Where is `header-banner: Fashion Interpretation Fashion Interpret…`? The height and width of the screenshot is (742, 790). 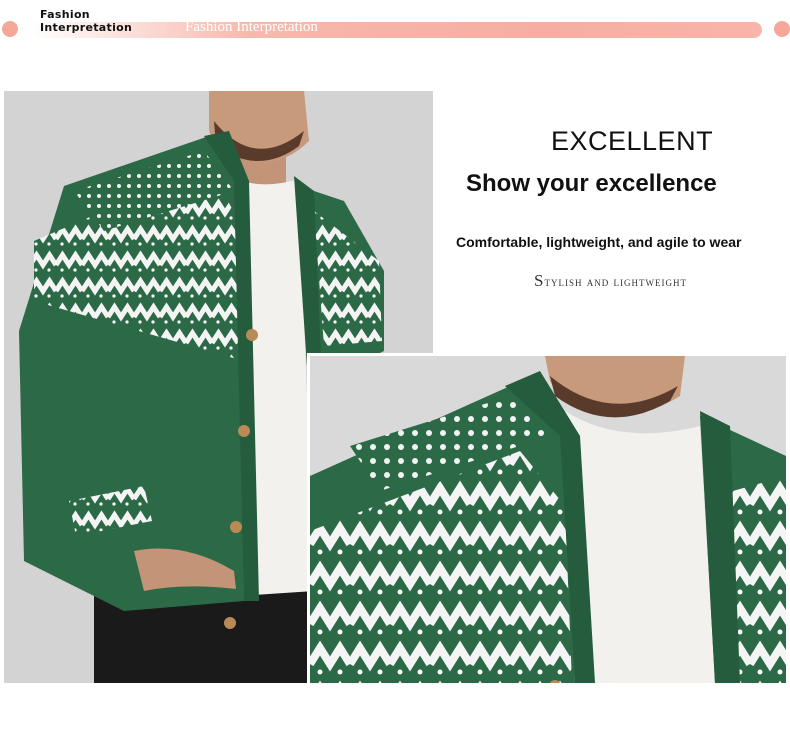 header-banner: Fashion Interpretation Fashion Interpret… is located at coordinates (395, 24).